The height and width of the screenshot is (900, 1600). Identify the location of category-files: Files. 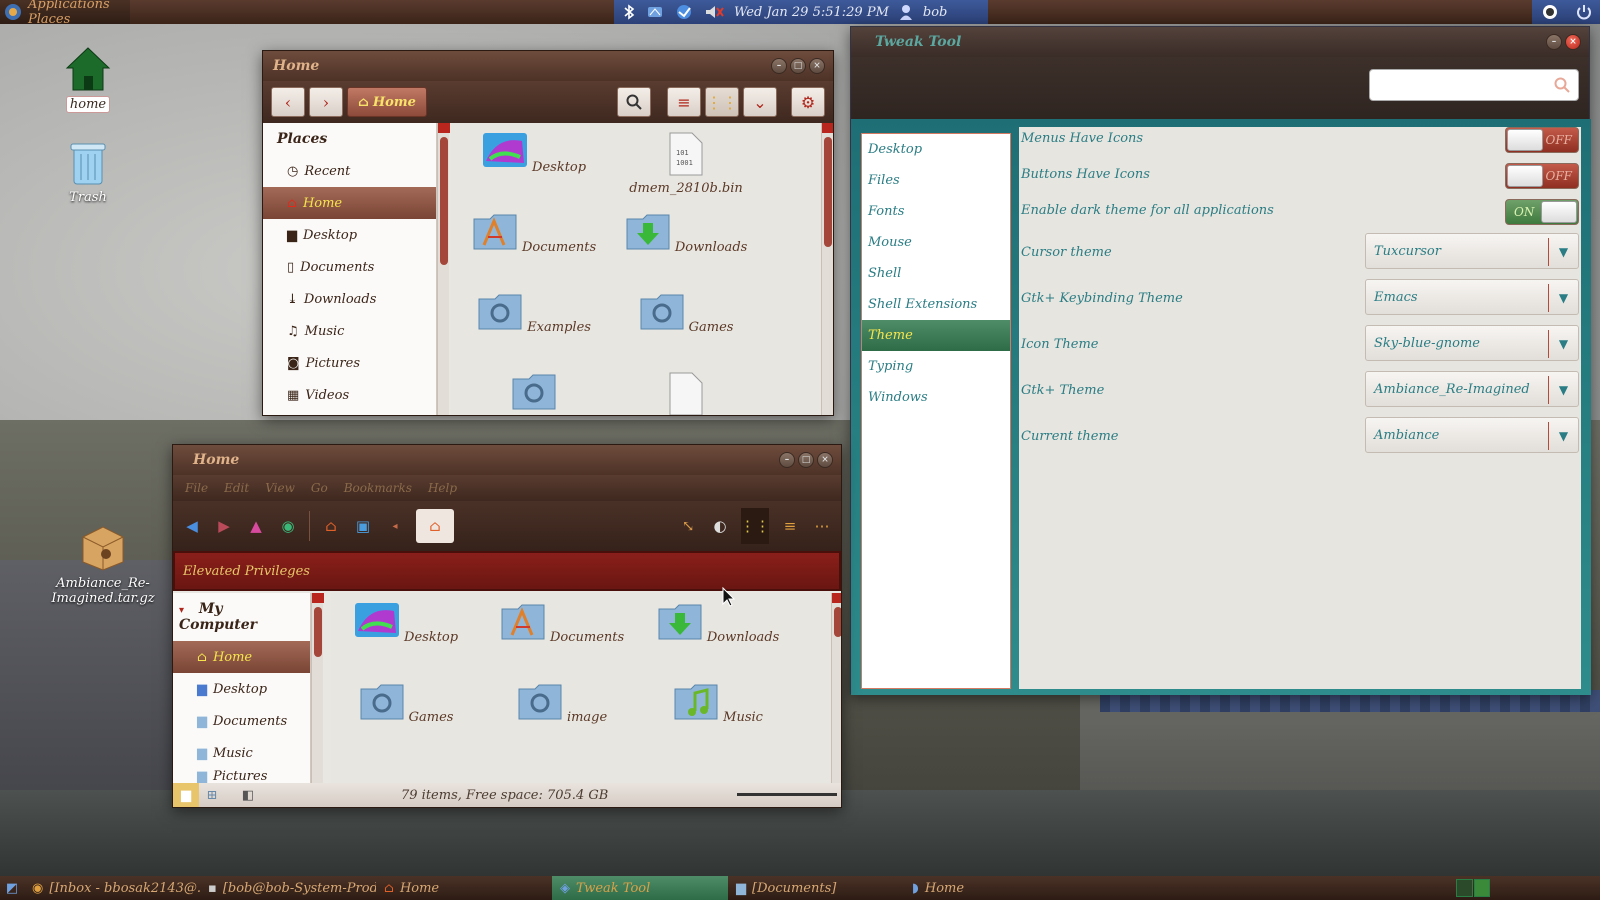
(936, 180).